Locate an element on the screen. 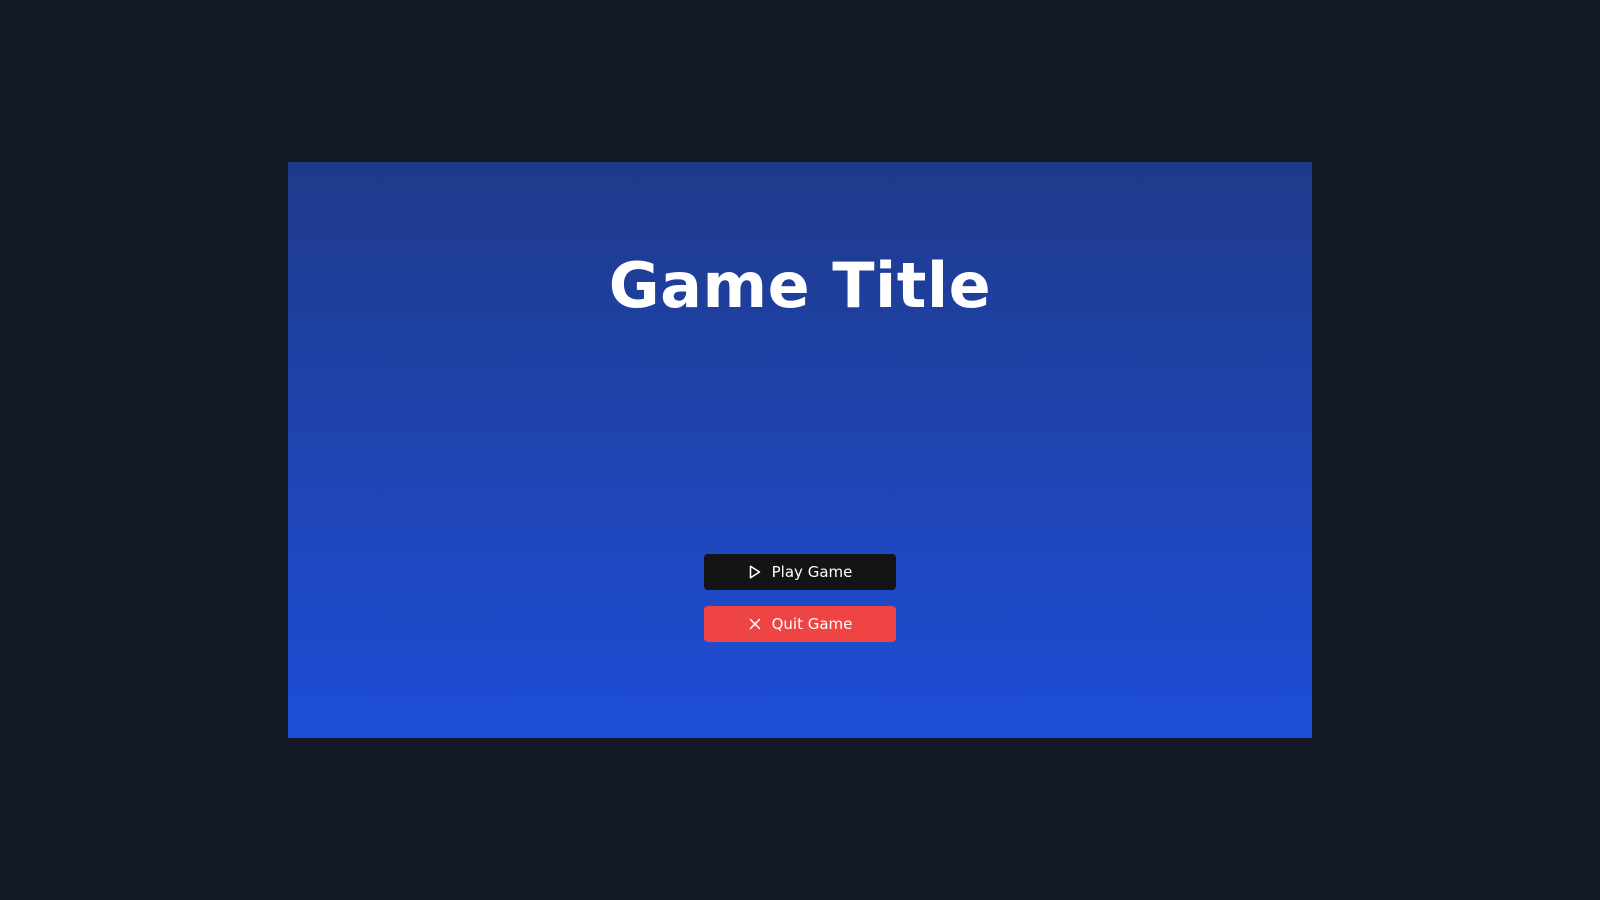 This screenshot has width=1600, height=900. play-game-button: Play Game is located at coordinates (800, 572).